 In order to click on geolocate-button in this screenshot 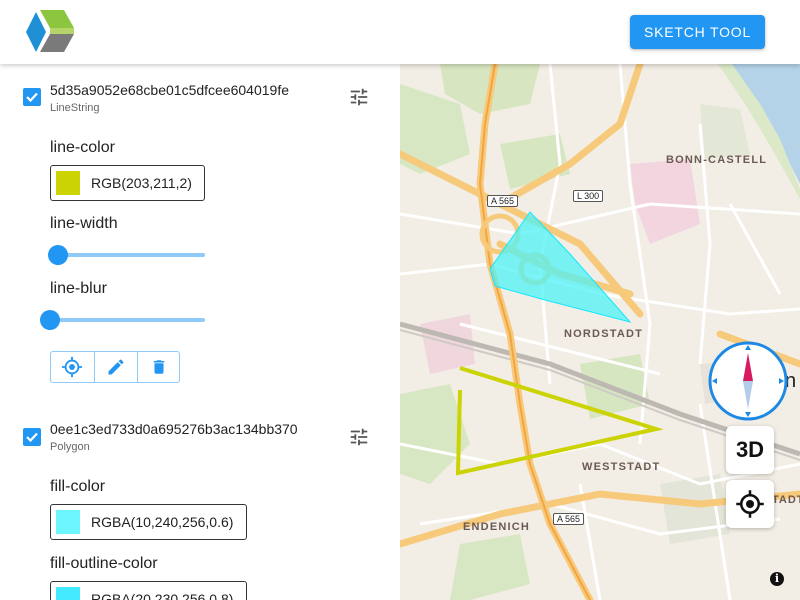, I will do `click(750, 504)`.